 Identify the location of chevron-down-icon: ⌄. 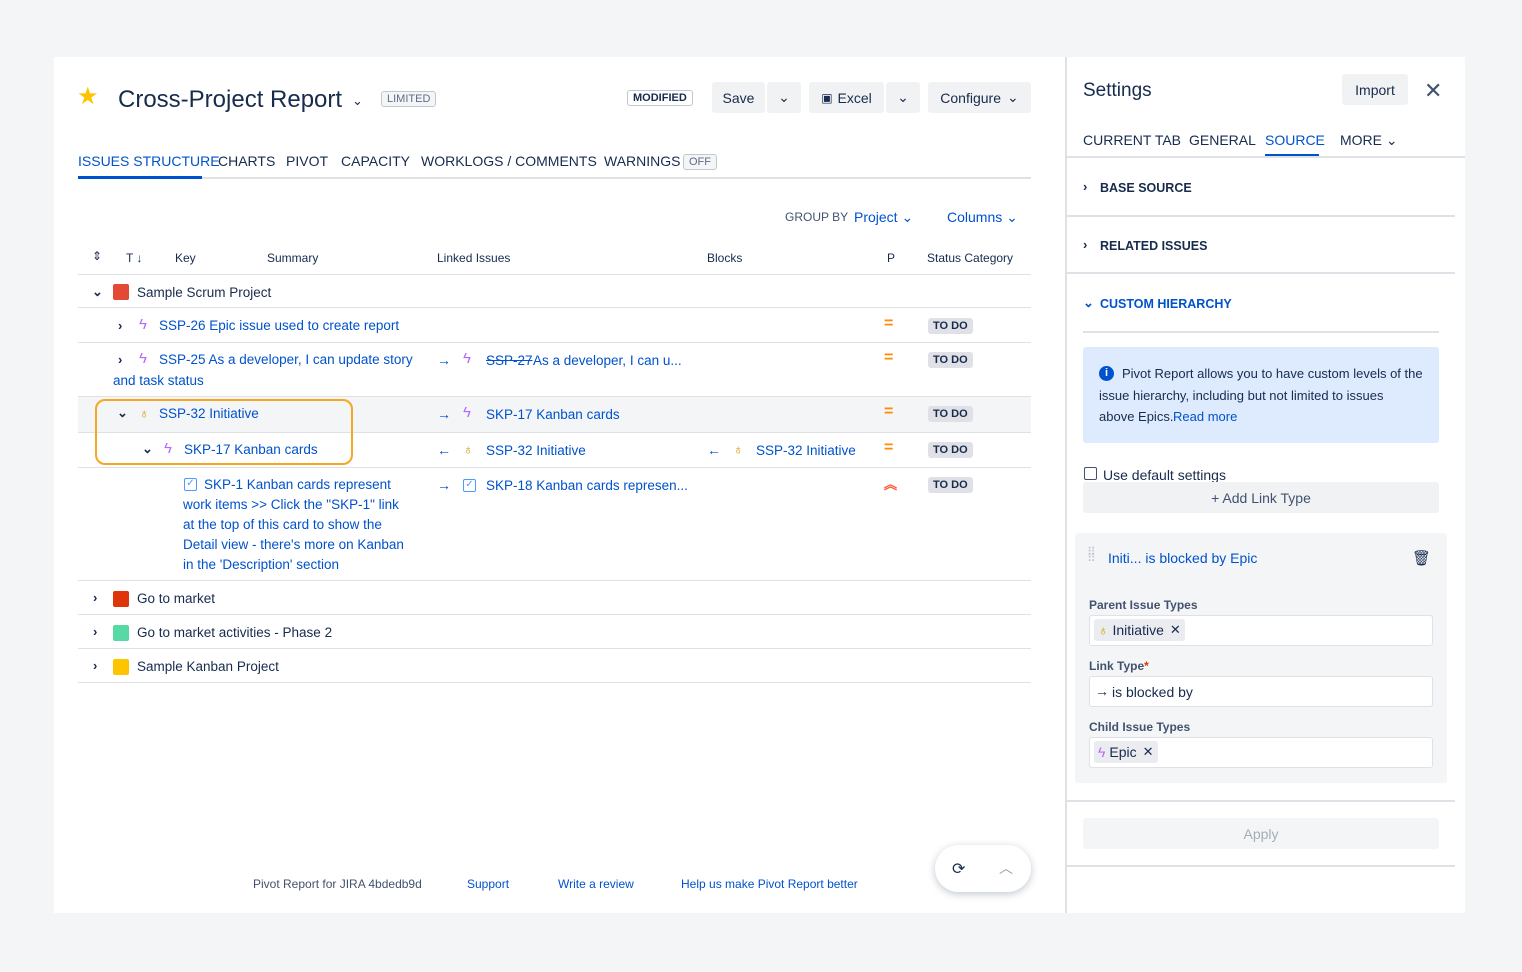
(907, 217).